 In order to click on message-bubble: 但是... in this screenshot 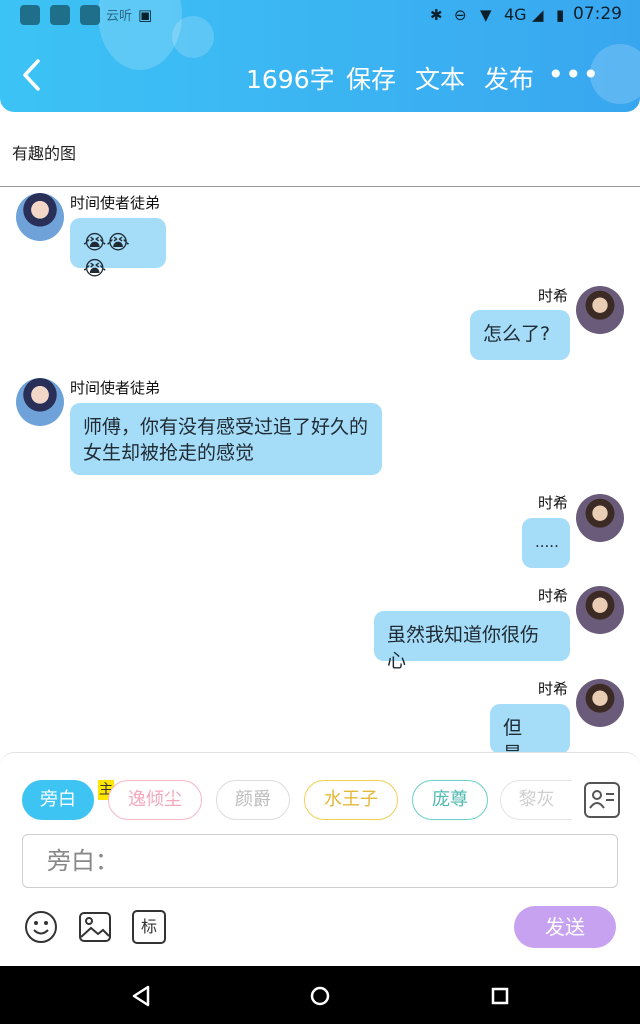, I will do `click(530, 734)`.